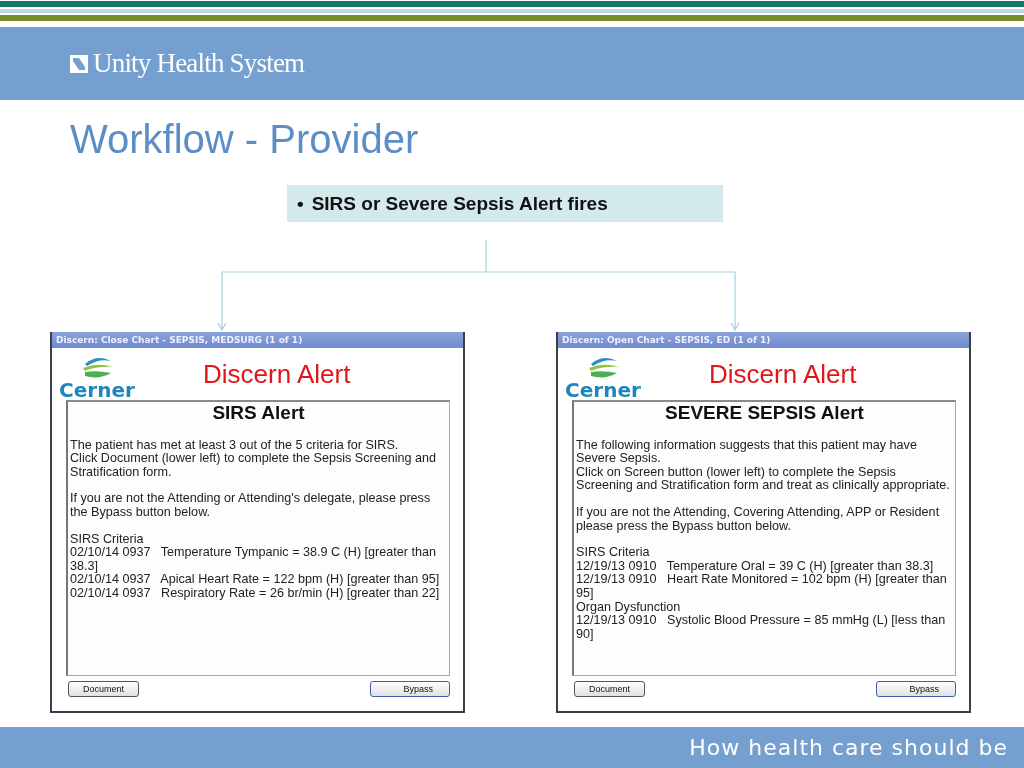 The width and height of the screenshot is (1024, 768). I want to click on message-text: 12/19/13 0910 Systolic Blood Pressure = 85 mmHg (L) [less than 90], so click(761, 628).